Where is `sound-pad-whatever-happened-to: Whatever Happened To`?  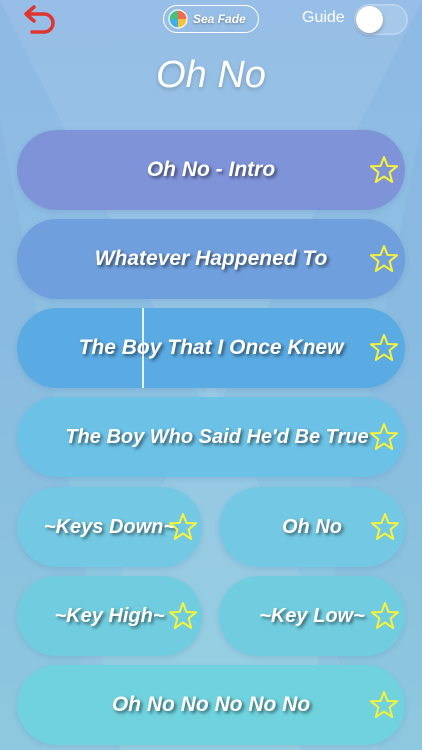 sound-pad-whatever-happened-to: Whatever Happened To is located at coordinates (211, 259).